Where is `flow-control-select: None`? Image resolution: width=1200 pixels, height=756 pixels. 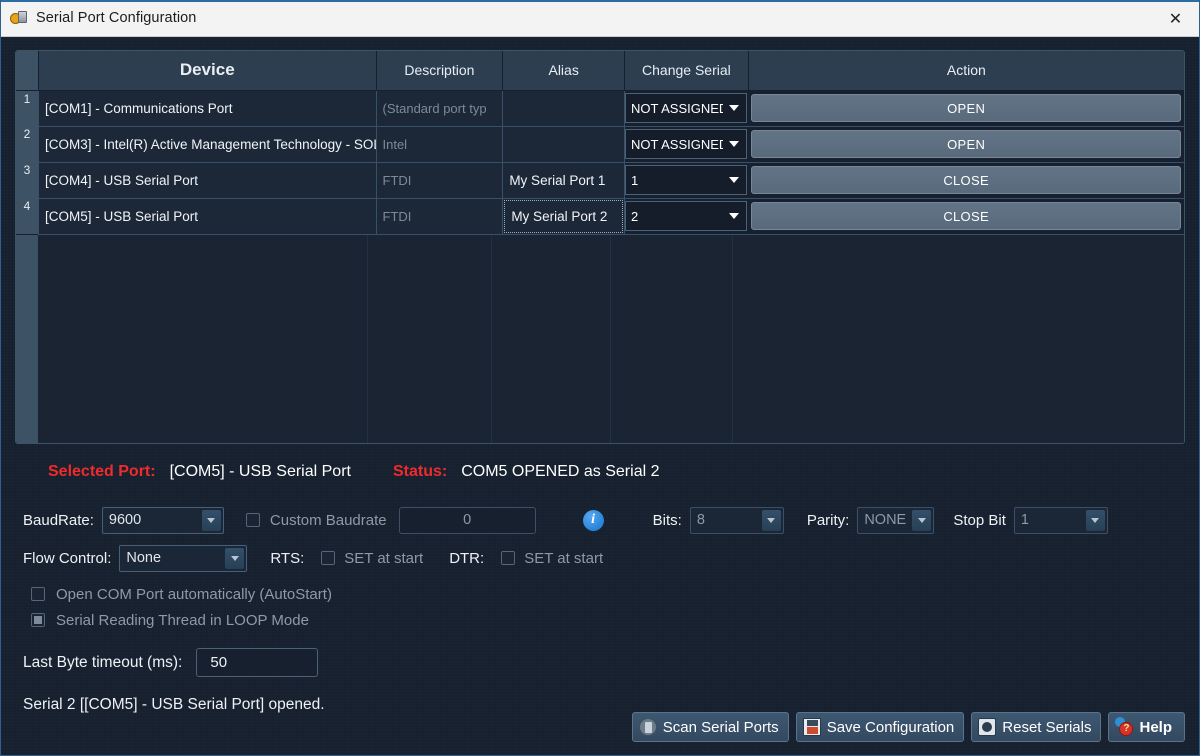 flow-control-select: None is located at coordinates (183, 558).